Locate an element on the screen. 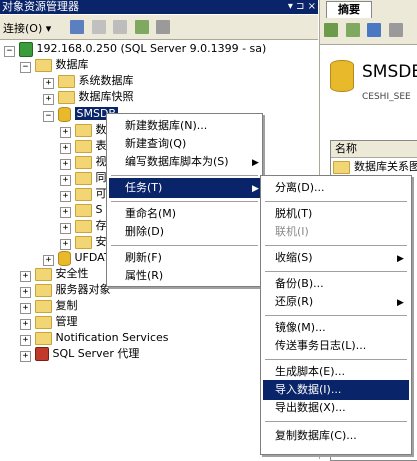 The height and width of the screenshot is (461, 417). tree-node-notification-services: + Notification Services is located at coordinates (94, 338).